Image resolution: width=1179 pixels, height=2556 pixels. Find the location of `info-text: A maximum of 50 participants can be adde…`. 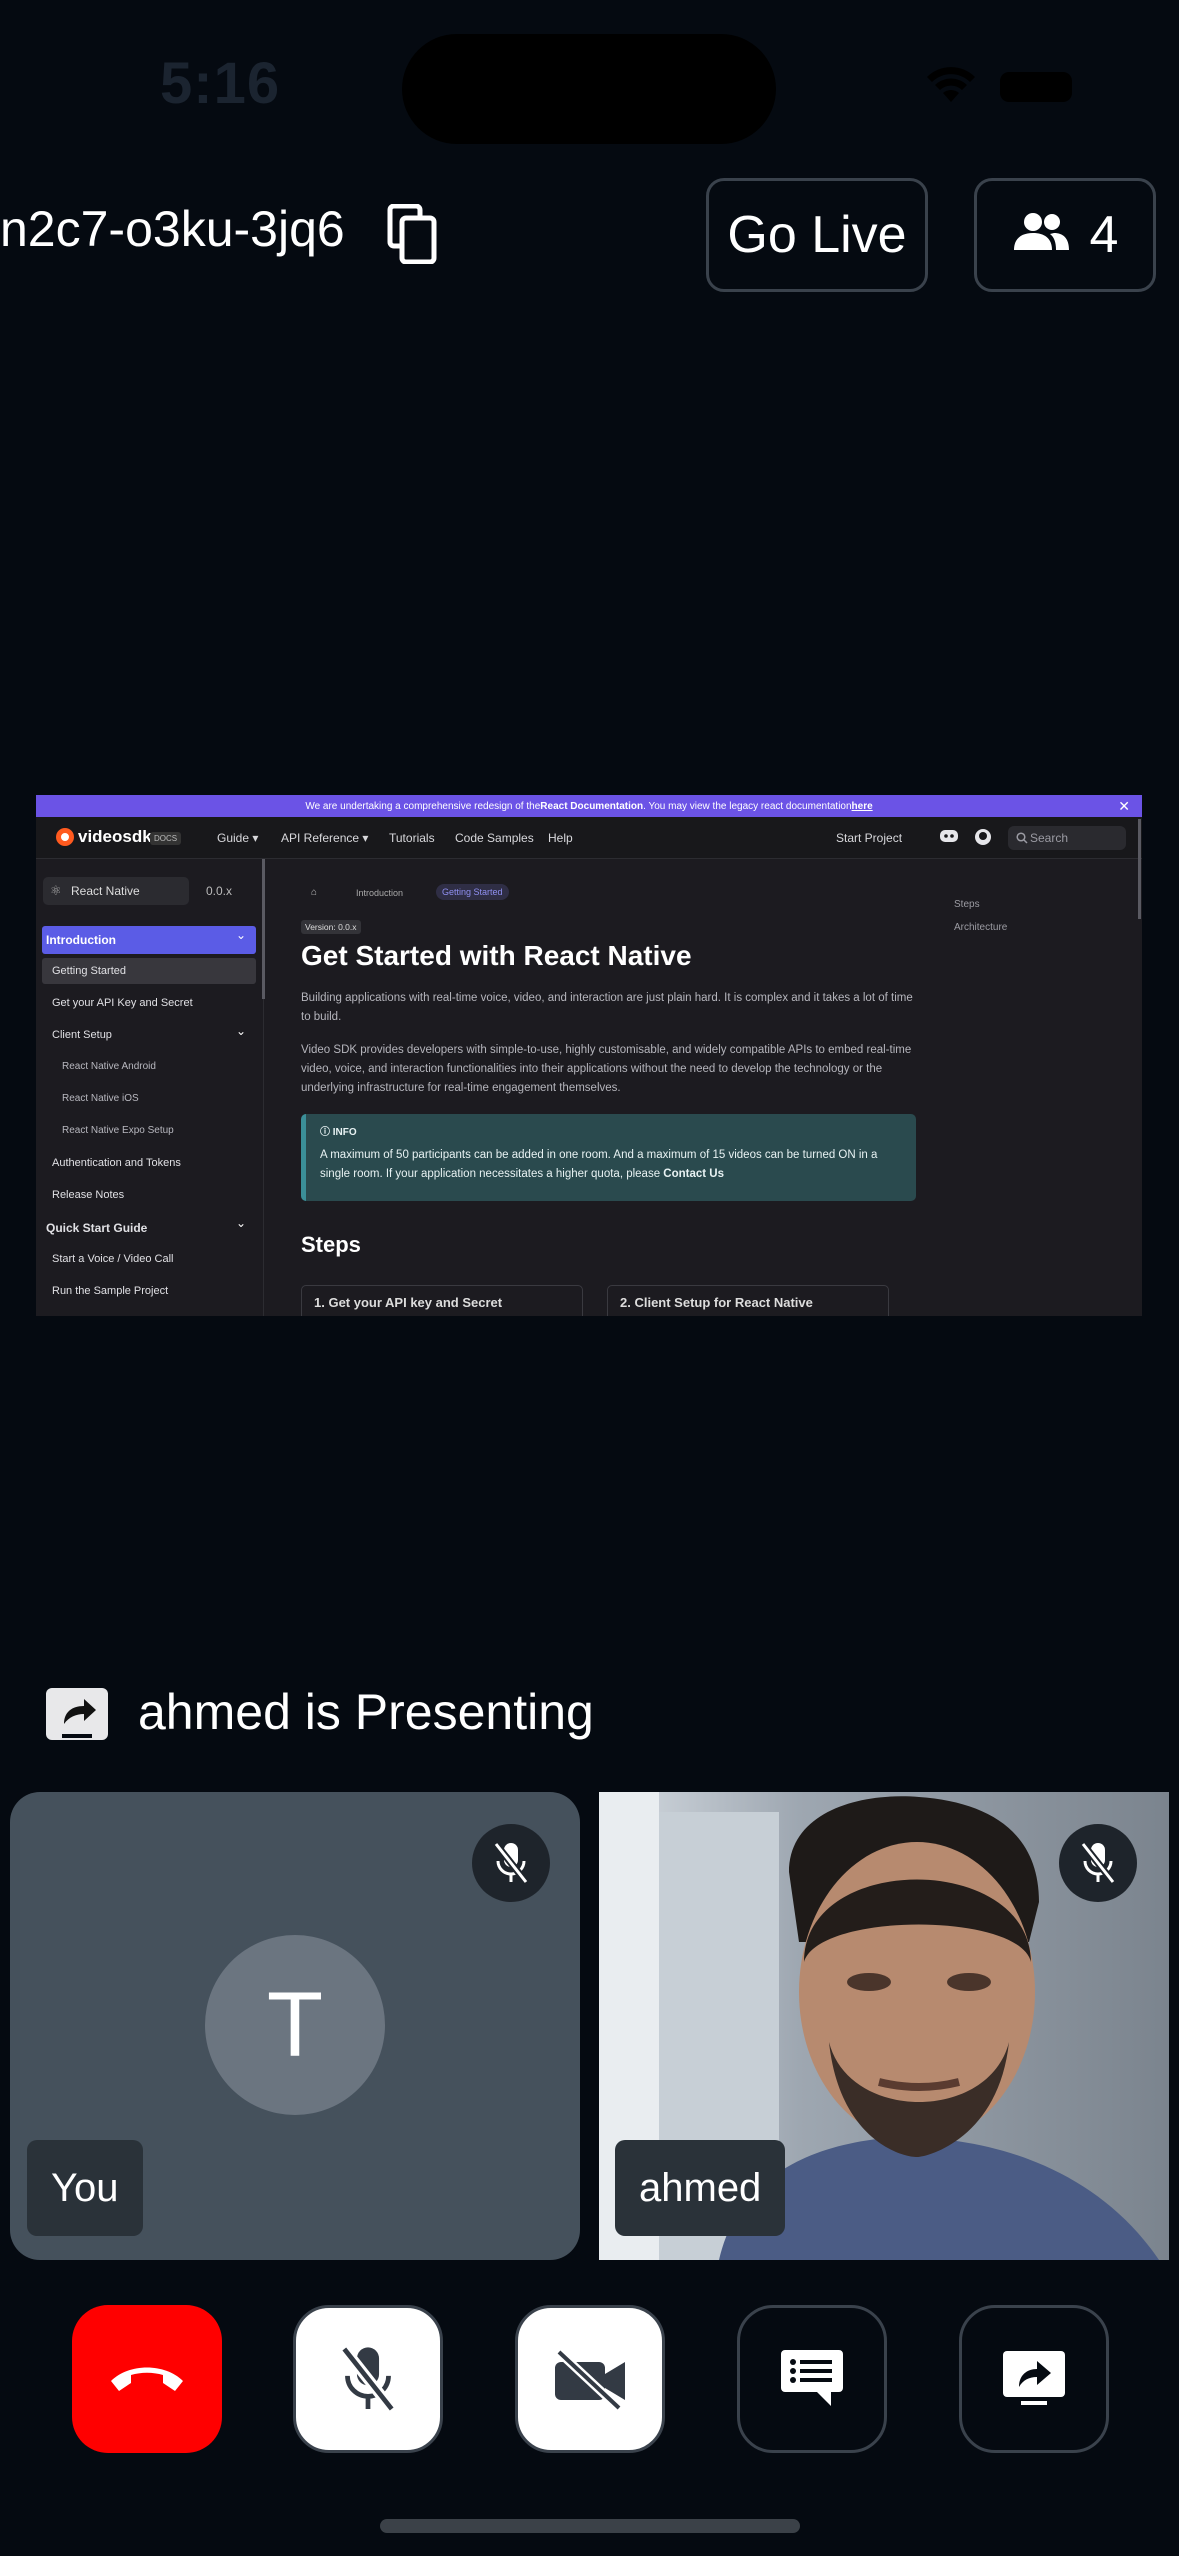

info-text: A maximum of 50 participants can be adde… is located at coordinates (599, 1164).